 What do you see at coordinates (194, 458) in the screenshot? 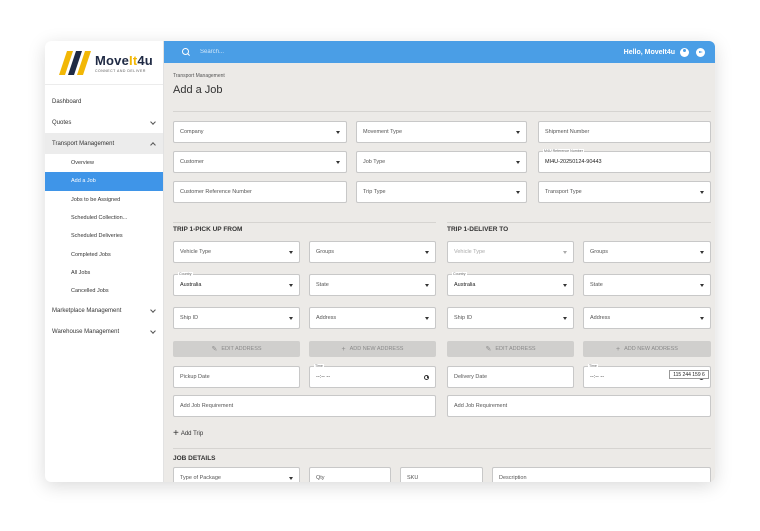
I see `job-details-heading: JOB DETAILS` at bounding box center [194, 458].